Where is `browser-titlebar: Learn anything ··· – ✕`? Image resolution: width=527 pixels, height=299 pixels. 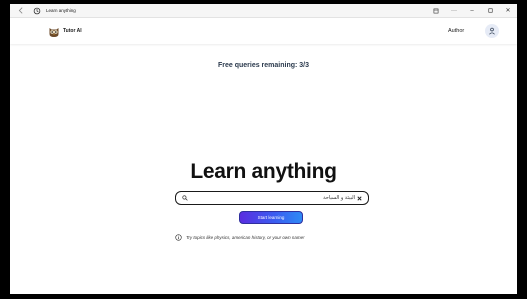
browser-titlebar: Learn anything ··· – ✕ is located at coordinates (263, 11).